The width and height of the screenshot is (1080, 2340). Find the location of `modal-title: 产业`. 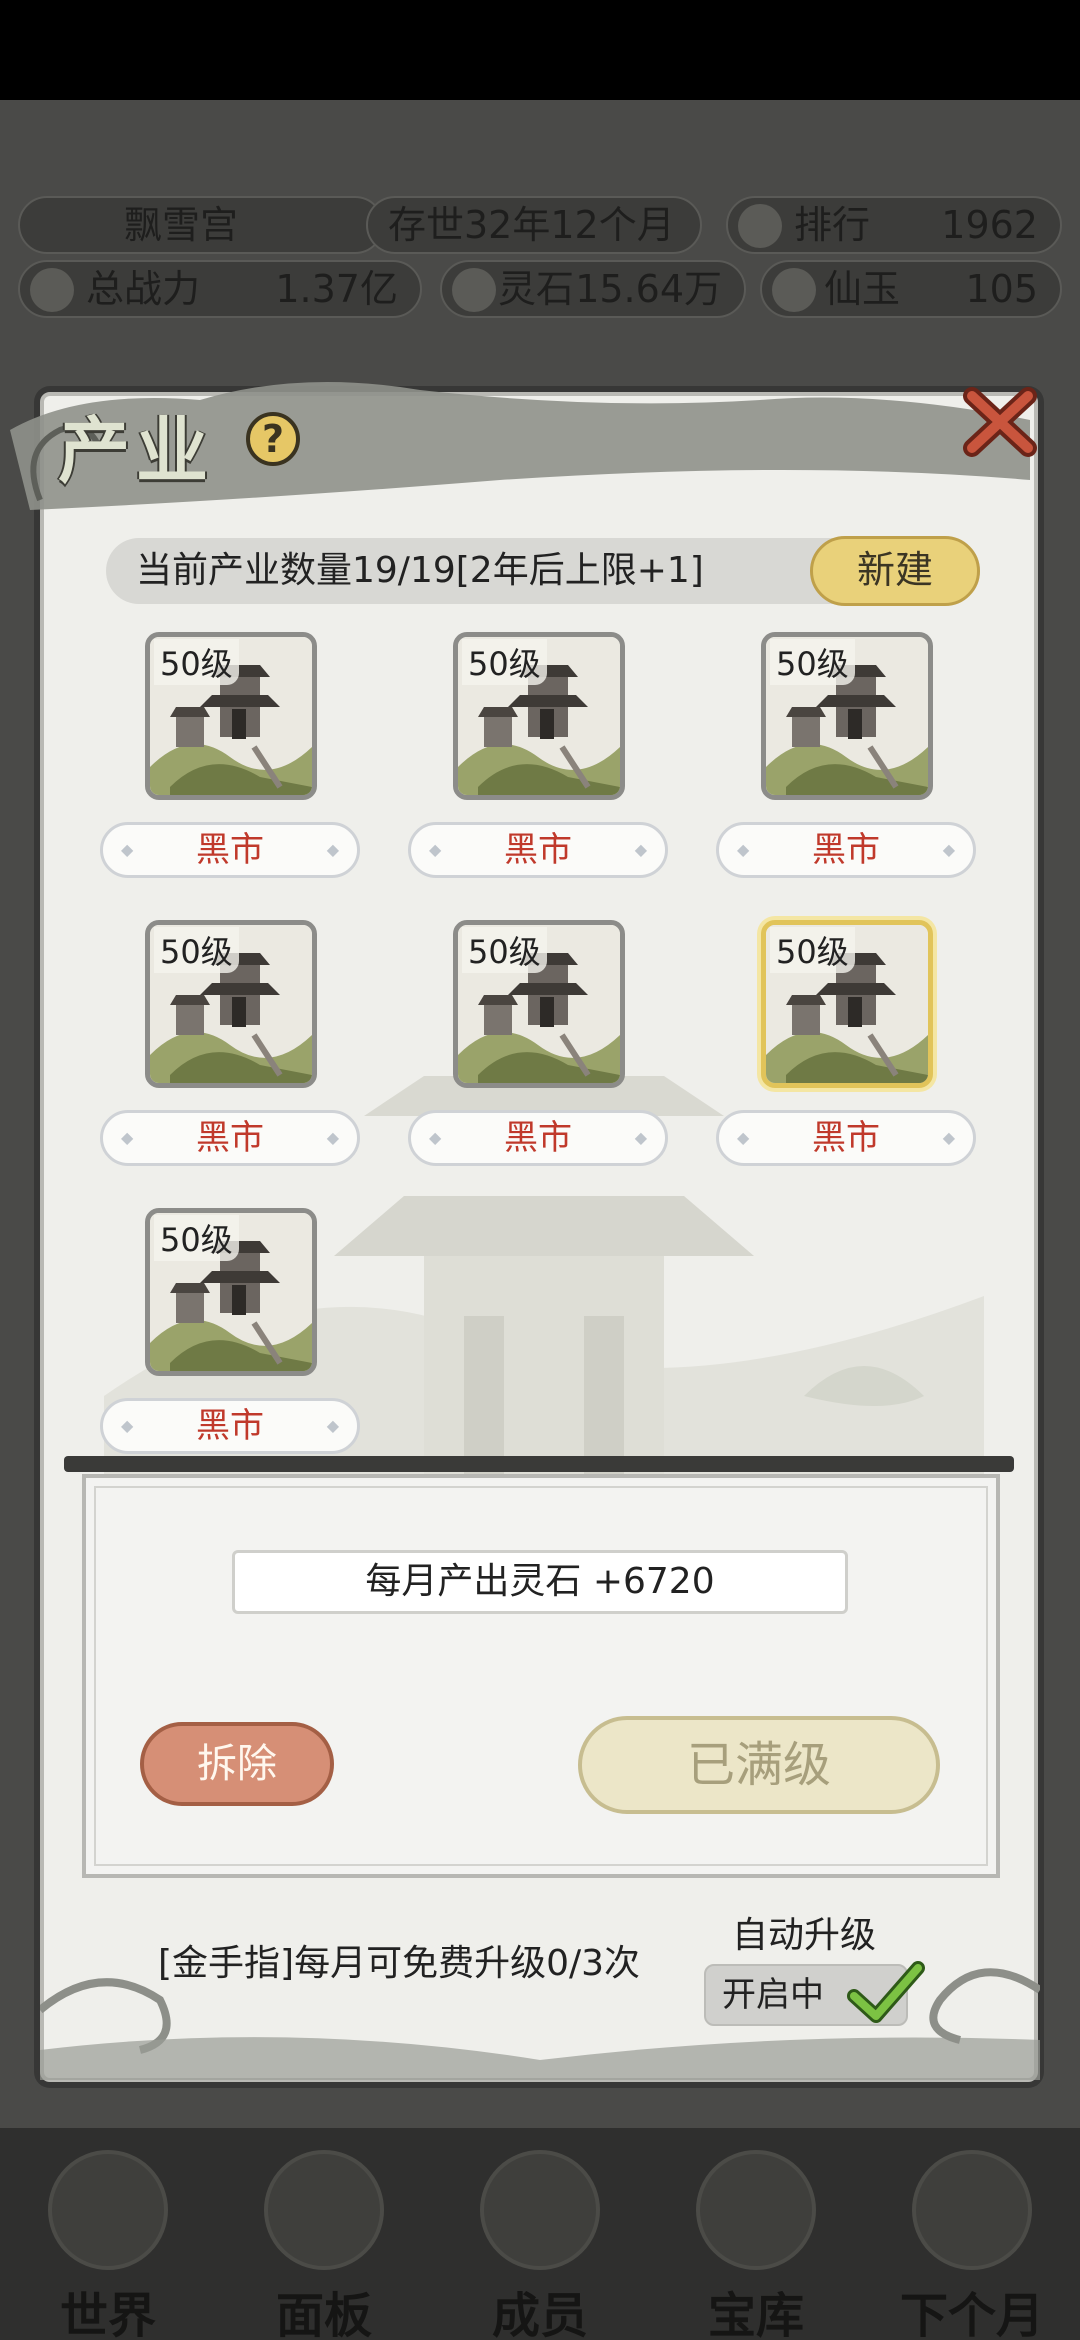

modal-title: 产业 is located at coordinates (136, 450).